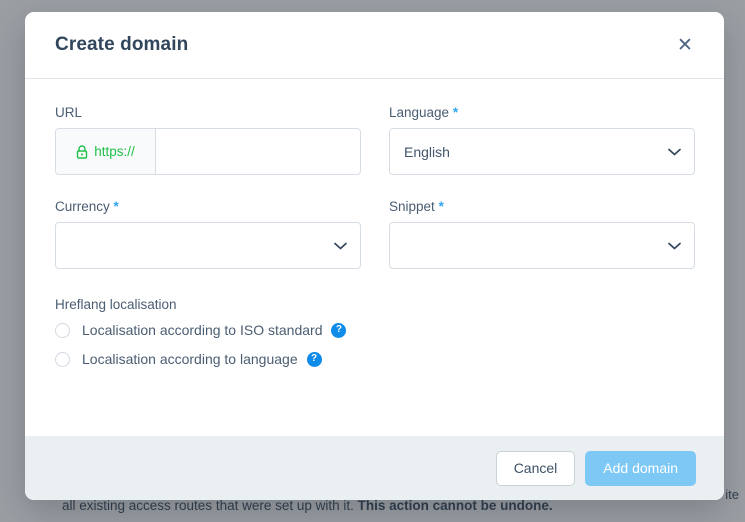 The height and width of the screenshot is (522, 745). I want to click on close-icon: ✕, so click(685, 45).